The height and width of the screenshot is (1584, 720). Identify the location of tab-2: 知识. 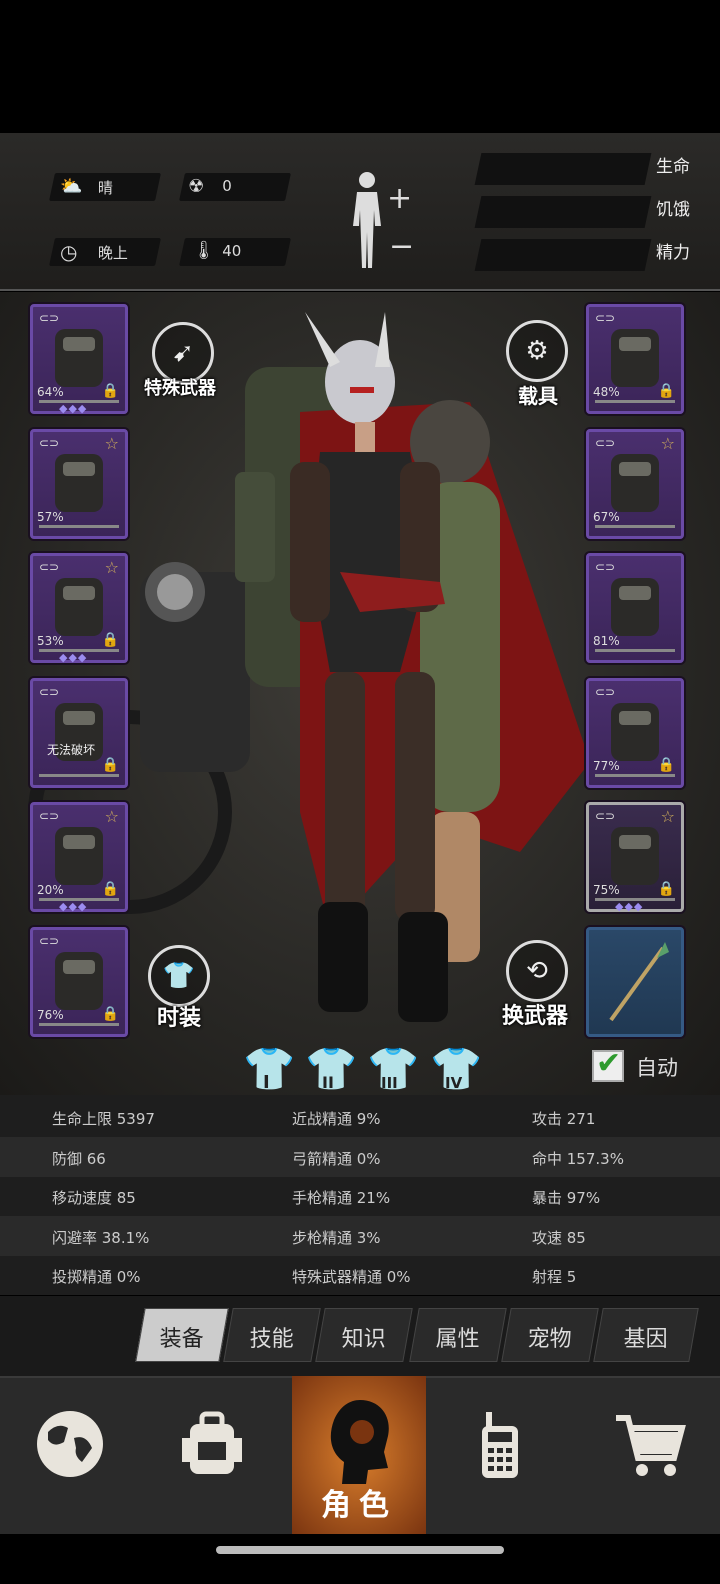
(364, 1335).